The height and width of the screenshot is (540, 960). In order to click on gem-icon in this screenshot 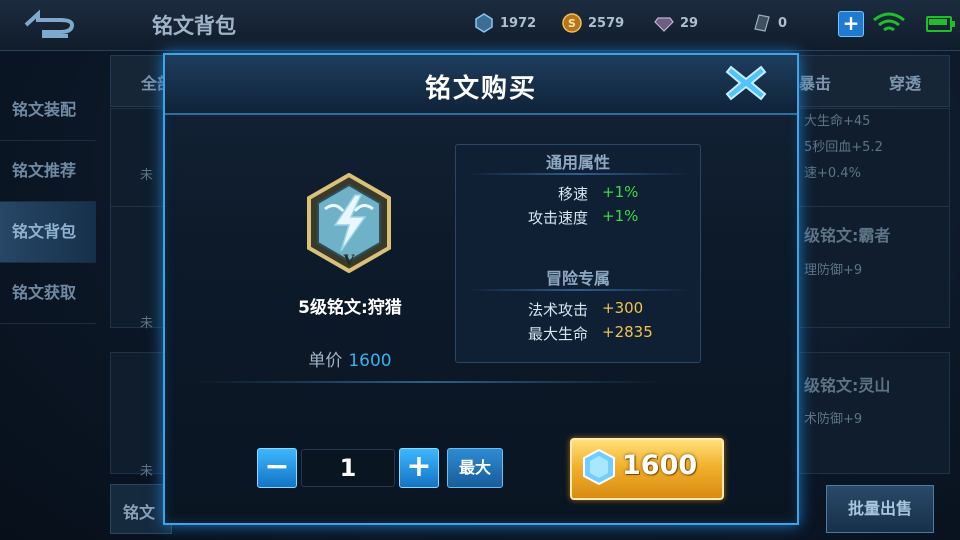, I will do `click(664, 24)`.